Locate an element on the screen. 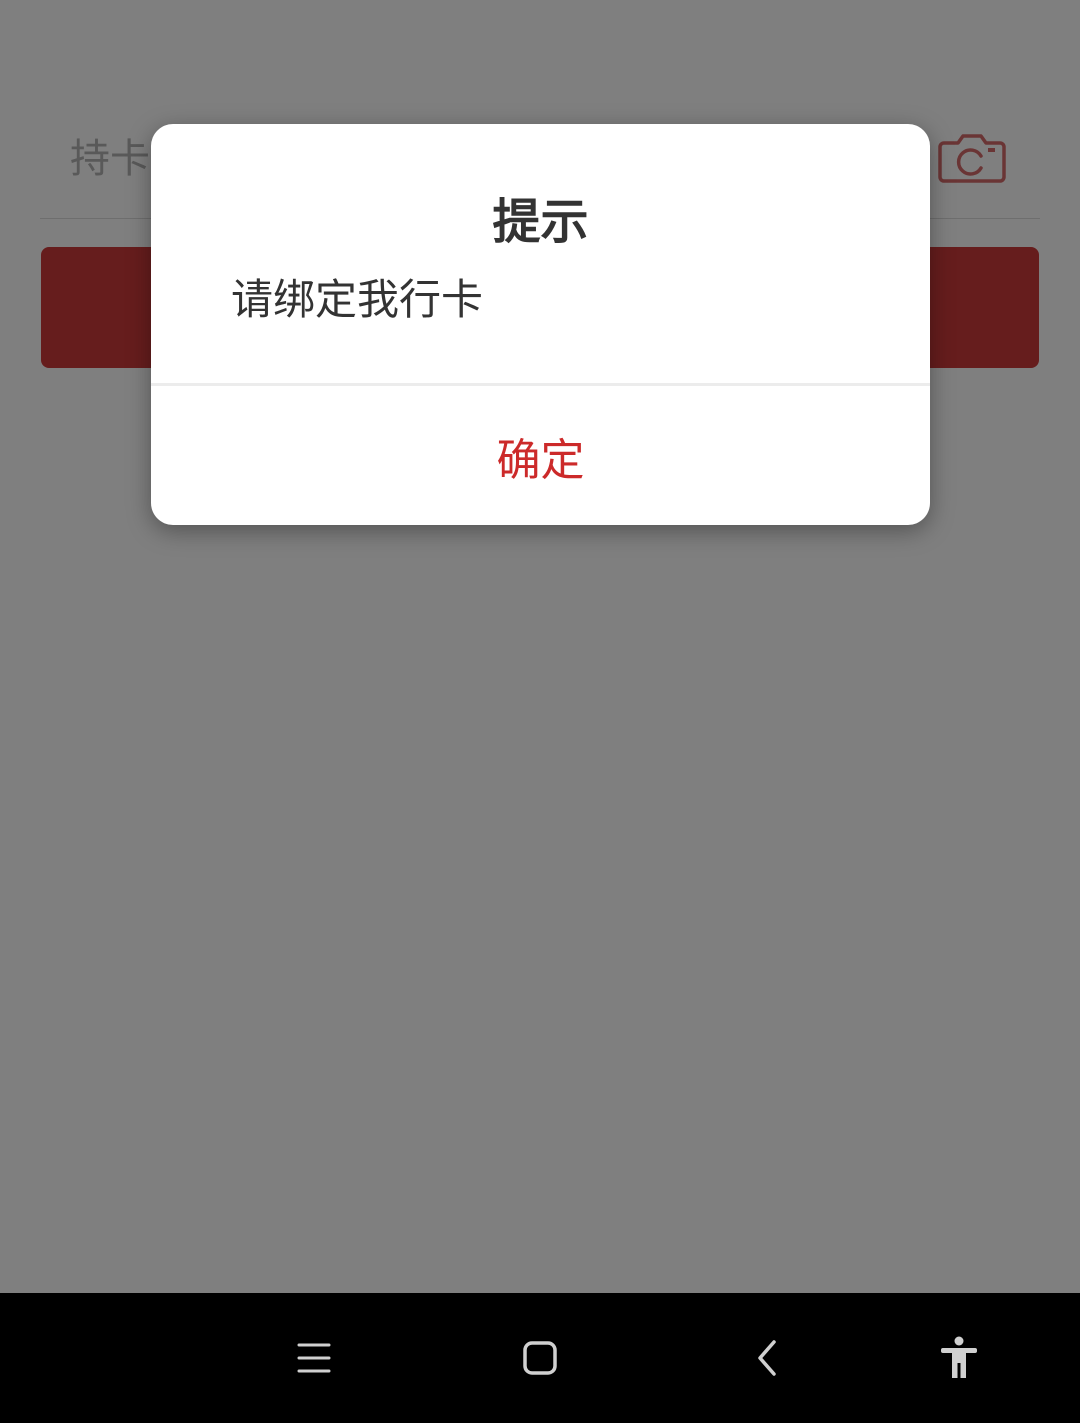  dialog-title: 提示 is located at coordinates (540, 222).